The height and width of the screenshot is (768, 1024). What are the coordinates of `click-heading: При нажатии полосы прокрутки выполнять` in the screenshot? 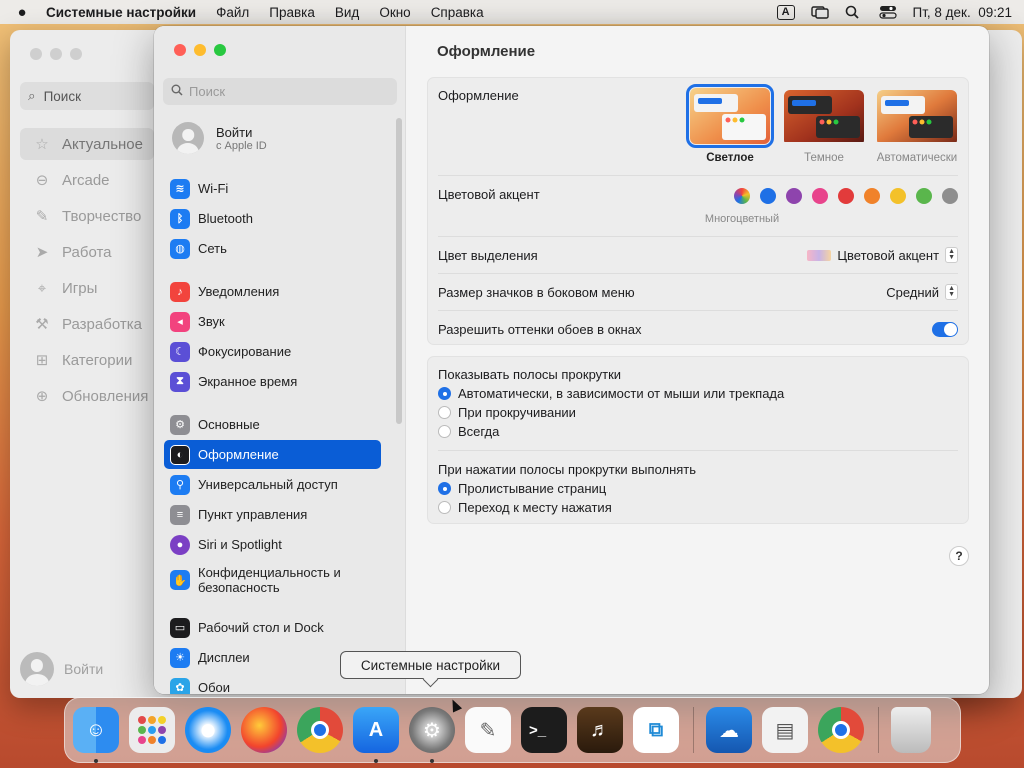 It's located at (567, 469).